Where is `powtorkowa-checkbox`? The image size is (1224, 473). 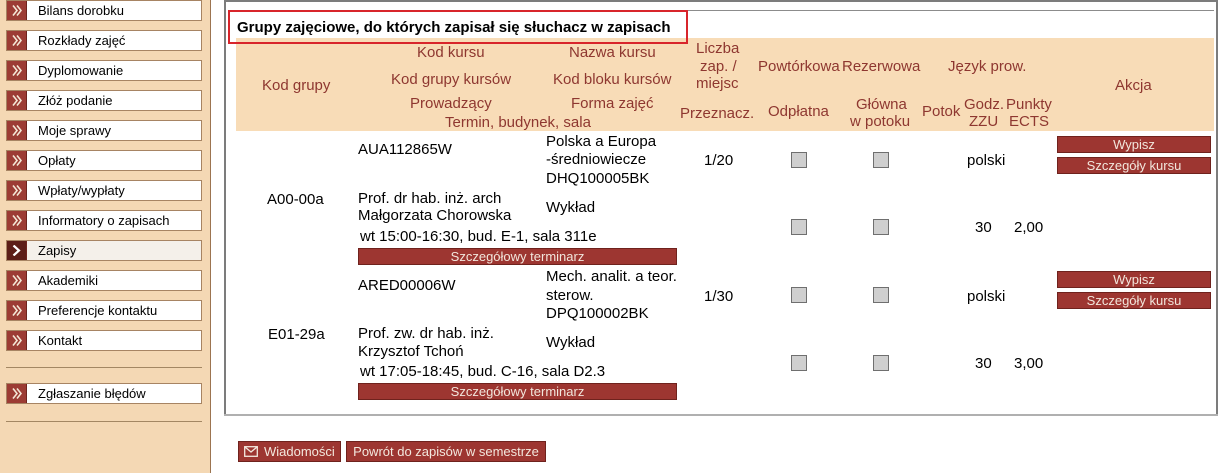
powtorkowa-checkbox is located at coordinates (799, 160).